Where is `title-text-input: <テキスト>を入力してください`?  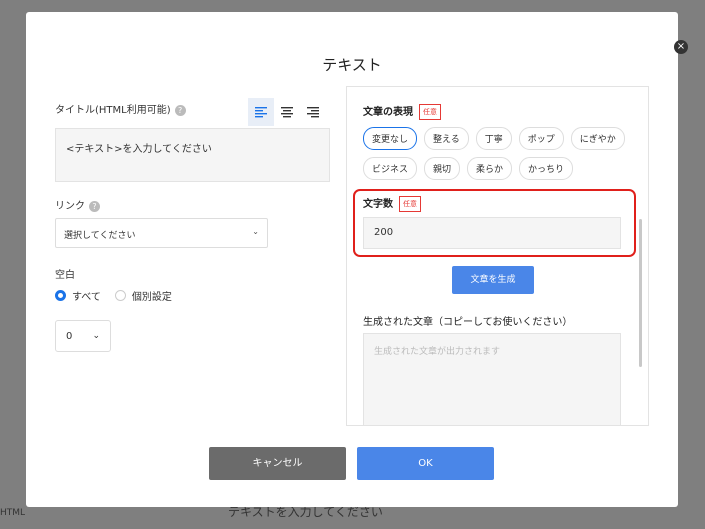
title-text-input: <テキスト>を入力してください is located at coordinates (192, 155).